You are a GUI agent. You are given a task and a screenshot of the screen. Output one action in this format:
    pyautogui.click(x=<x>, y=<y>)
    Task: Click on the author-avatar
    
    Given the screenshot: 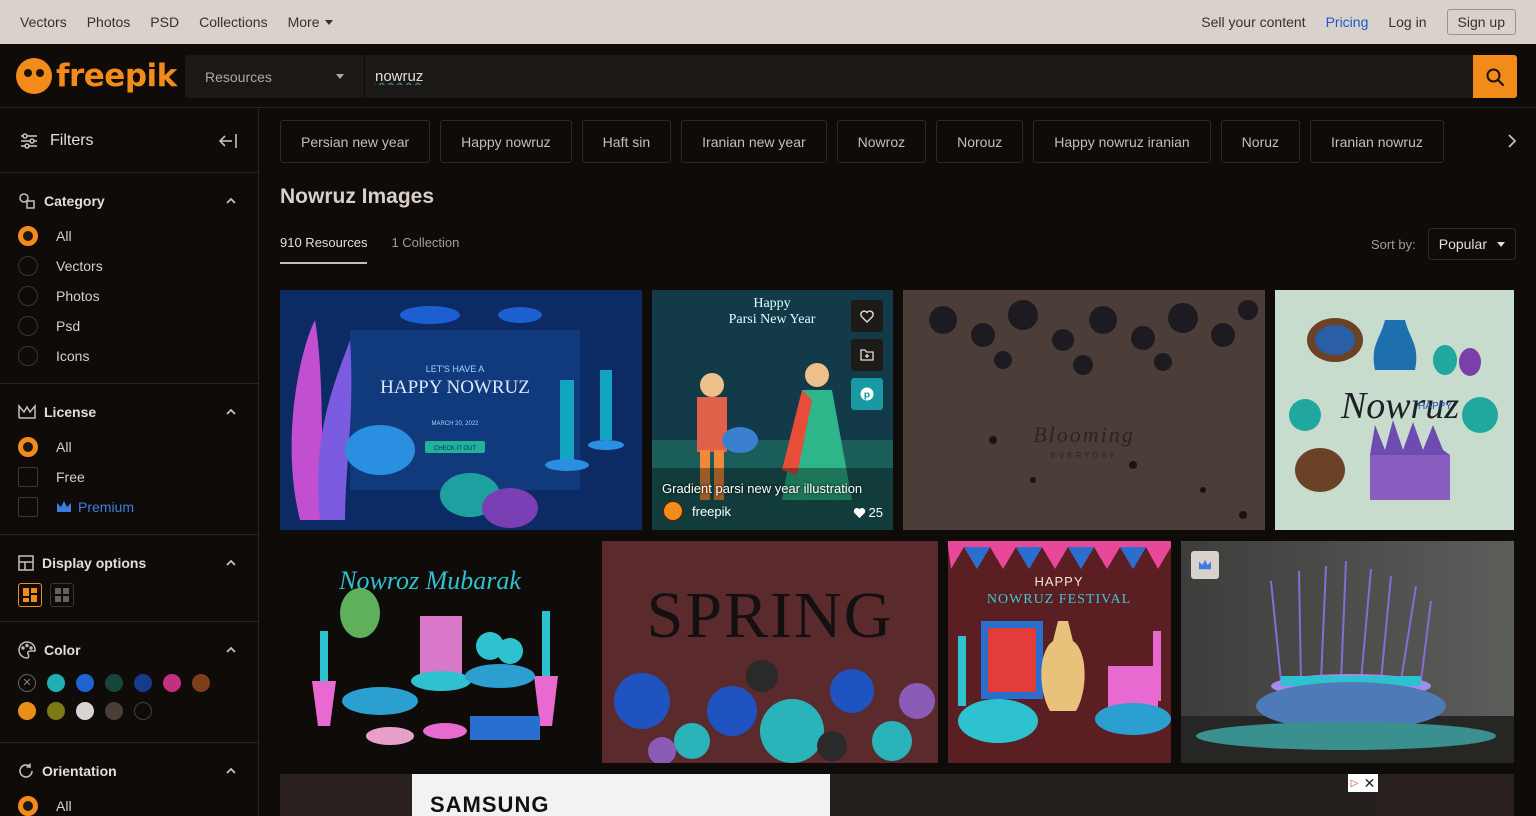 What is the action you would take?
    pyautogui.click(x=673, y=511)
    